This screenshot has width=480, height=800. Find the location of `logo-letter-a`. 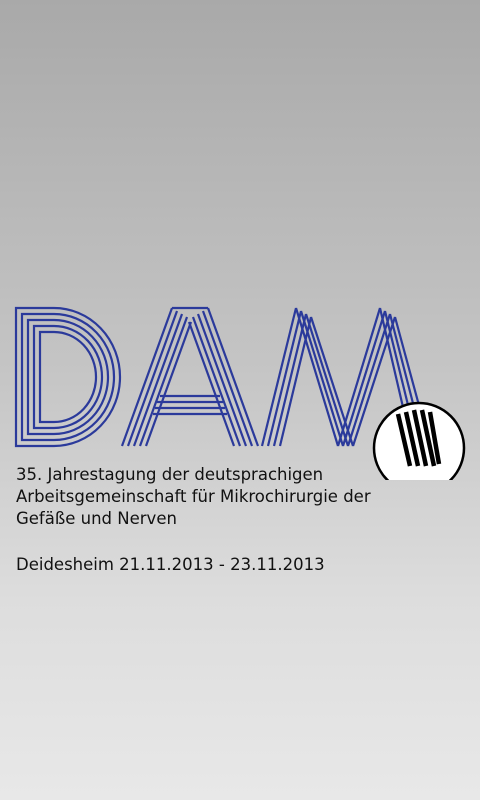

logo-letter-a is located at coordinates (190, 376).